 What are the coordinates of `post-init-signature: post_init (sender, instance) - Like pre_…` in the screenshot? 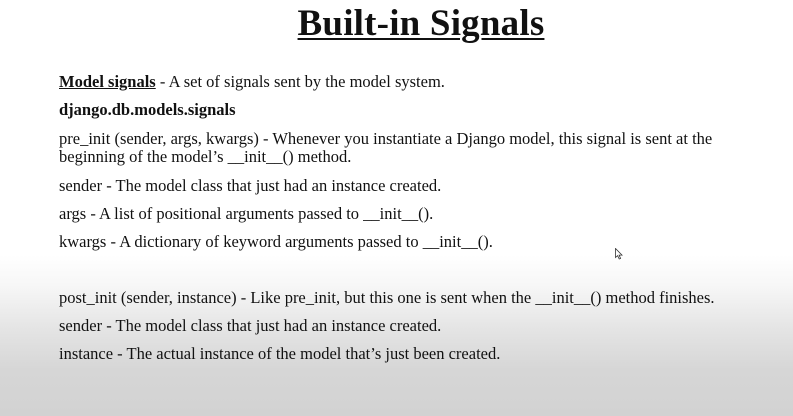 It's located at (387, 297).